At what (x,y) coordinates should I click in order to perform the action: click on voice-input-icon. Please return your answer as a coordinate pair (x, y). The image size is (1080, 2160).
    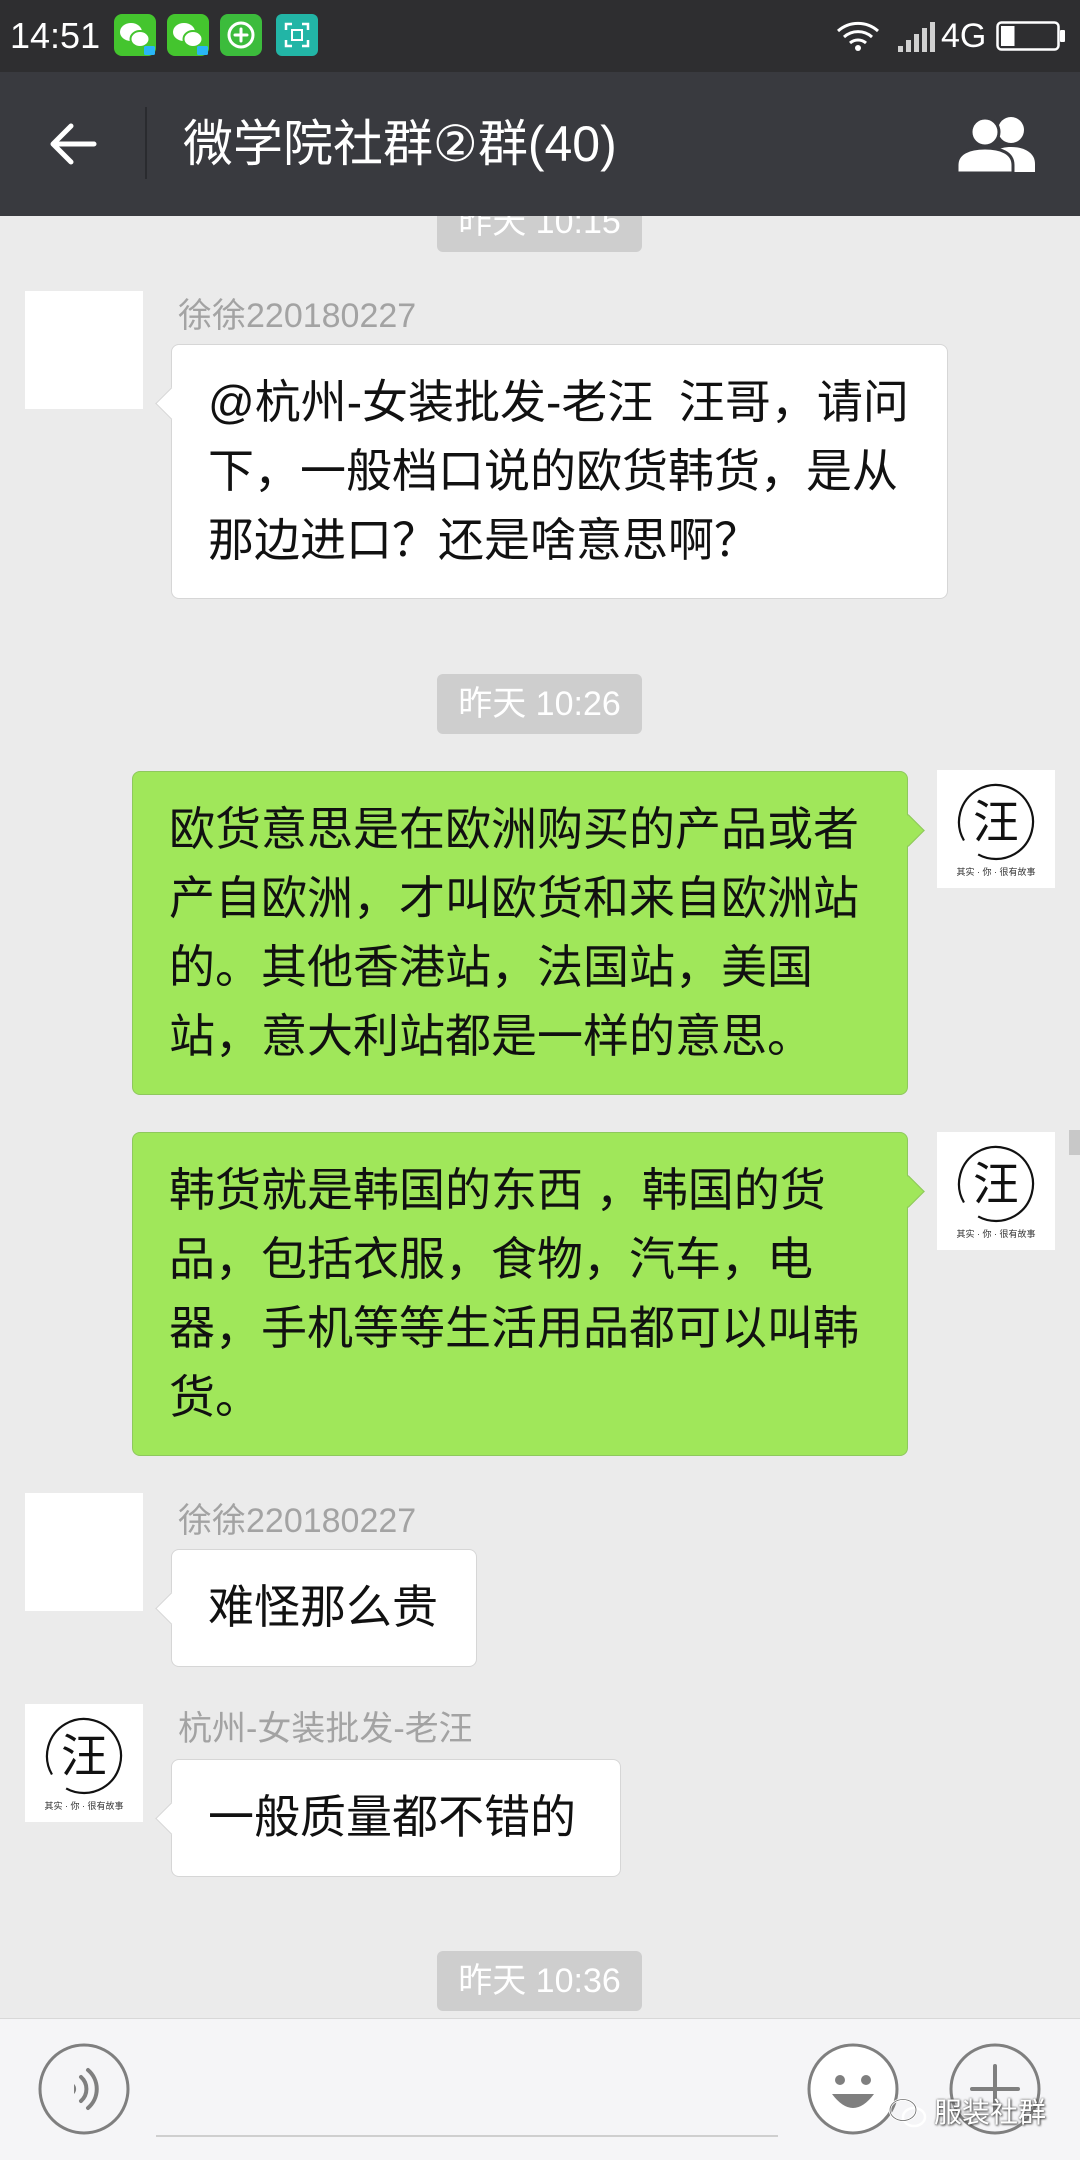
    Looking at the image, I should click on (84, 2089).